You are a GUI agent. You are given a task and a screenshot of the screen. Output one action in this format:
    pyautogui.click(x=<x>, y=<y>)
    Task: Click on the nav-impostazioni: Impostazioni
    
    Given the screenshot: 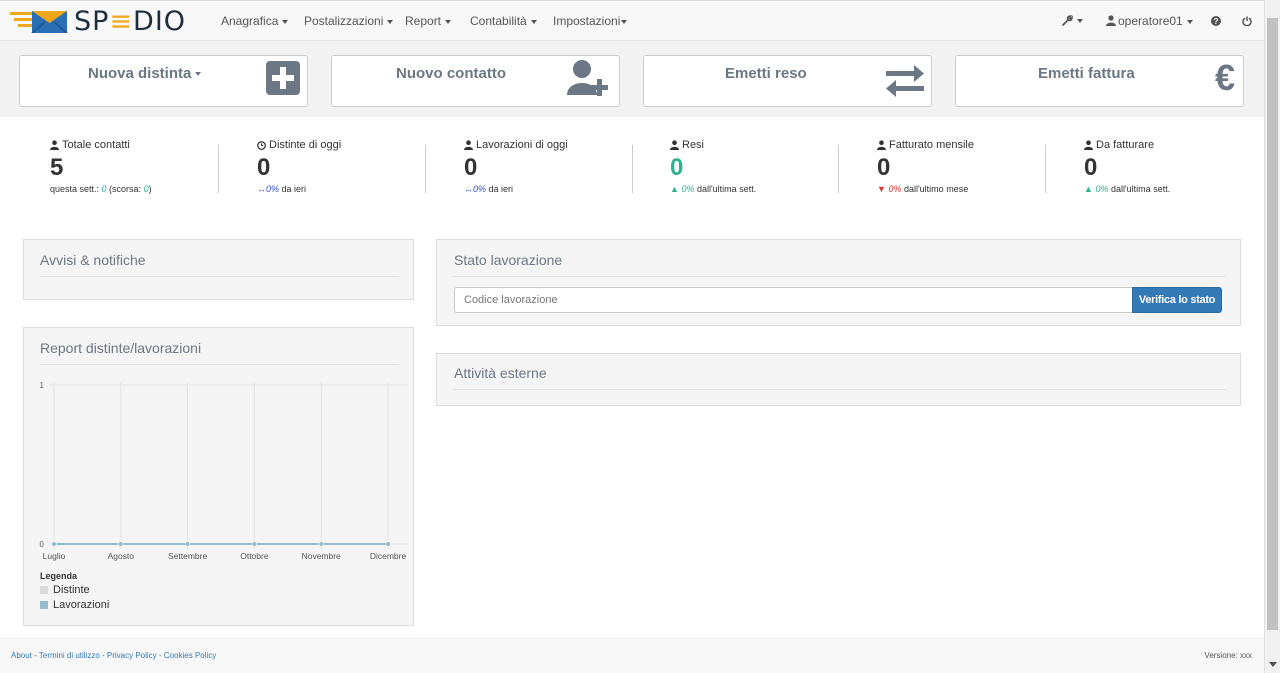 What is the action you would take?
    pyautogui.click(x=590, y=21)
    